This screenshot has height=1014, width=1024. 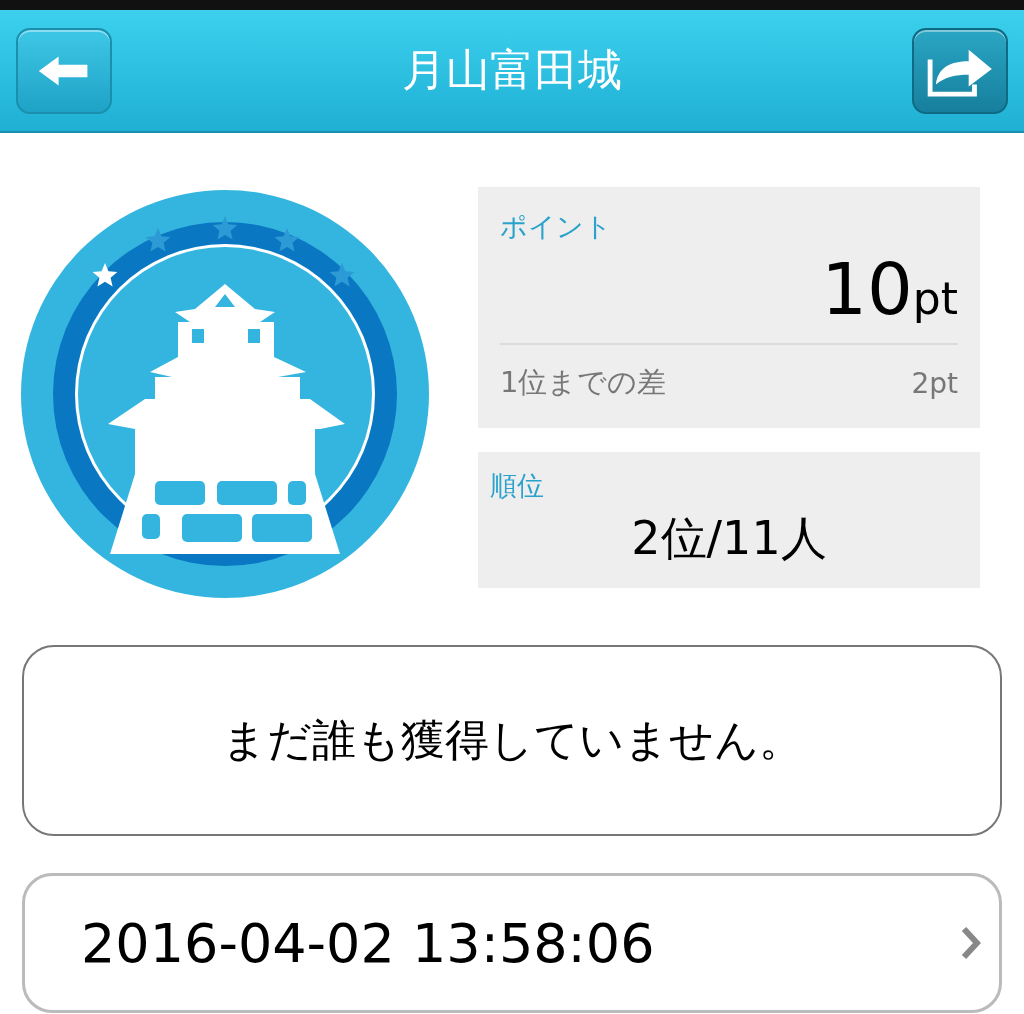 What do you see at coordinates (64, 70) in the screenshot?
I see `back-button` at bounding box center [64, 70].